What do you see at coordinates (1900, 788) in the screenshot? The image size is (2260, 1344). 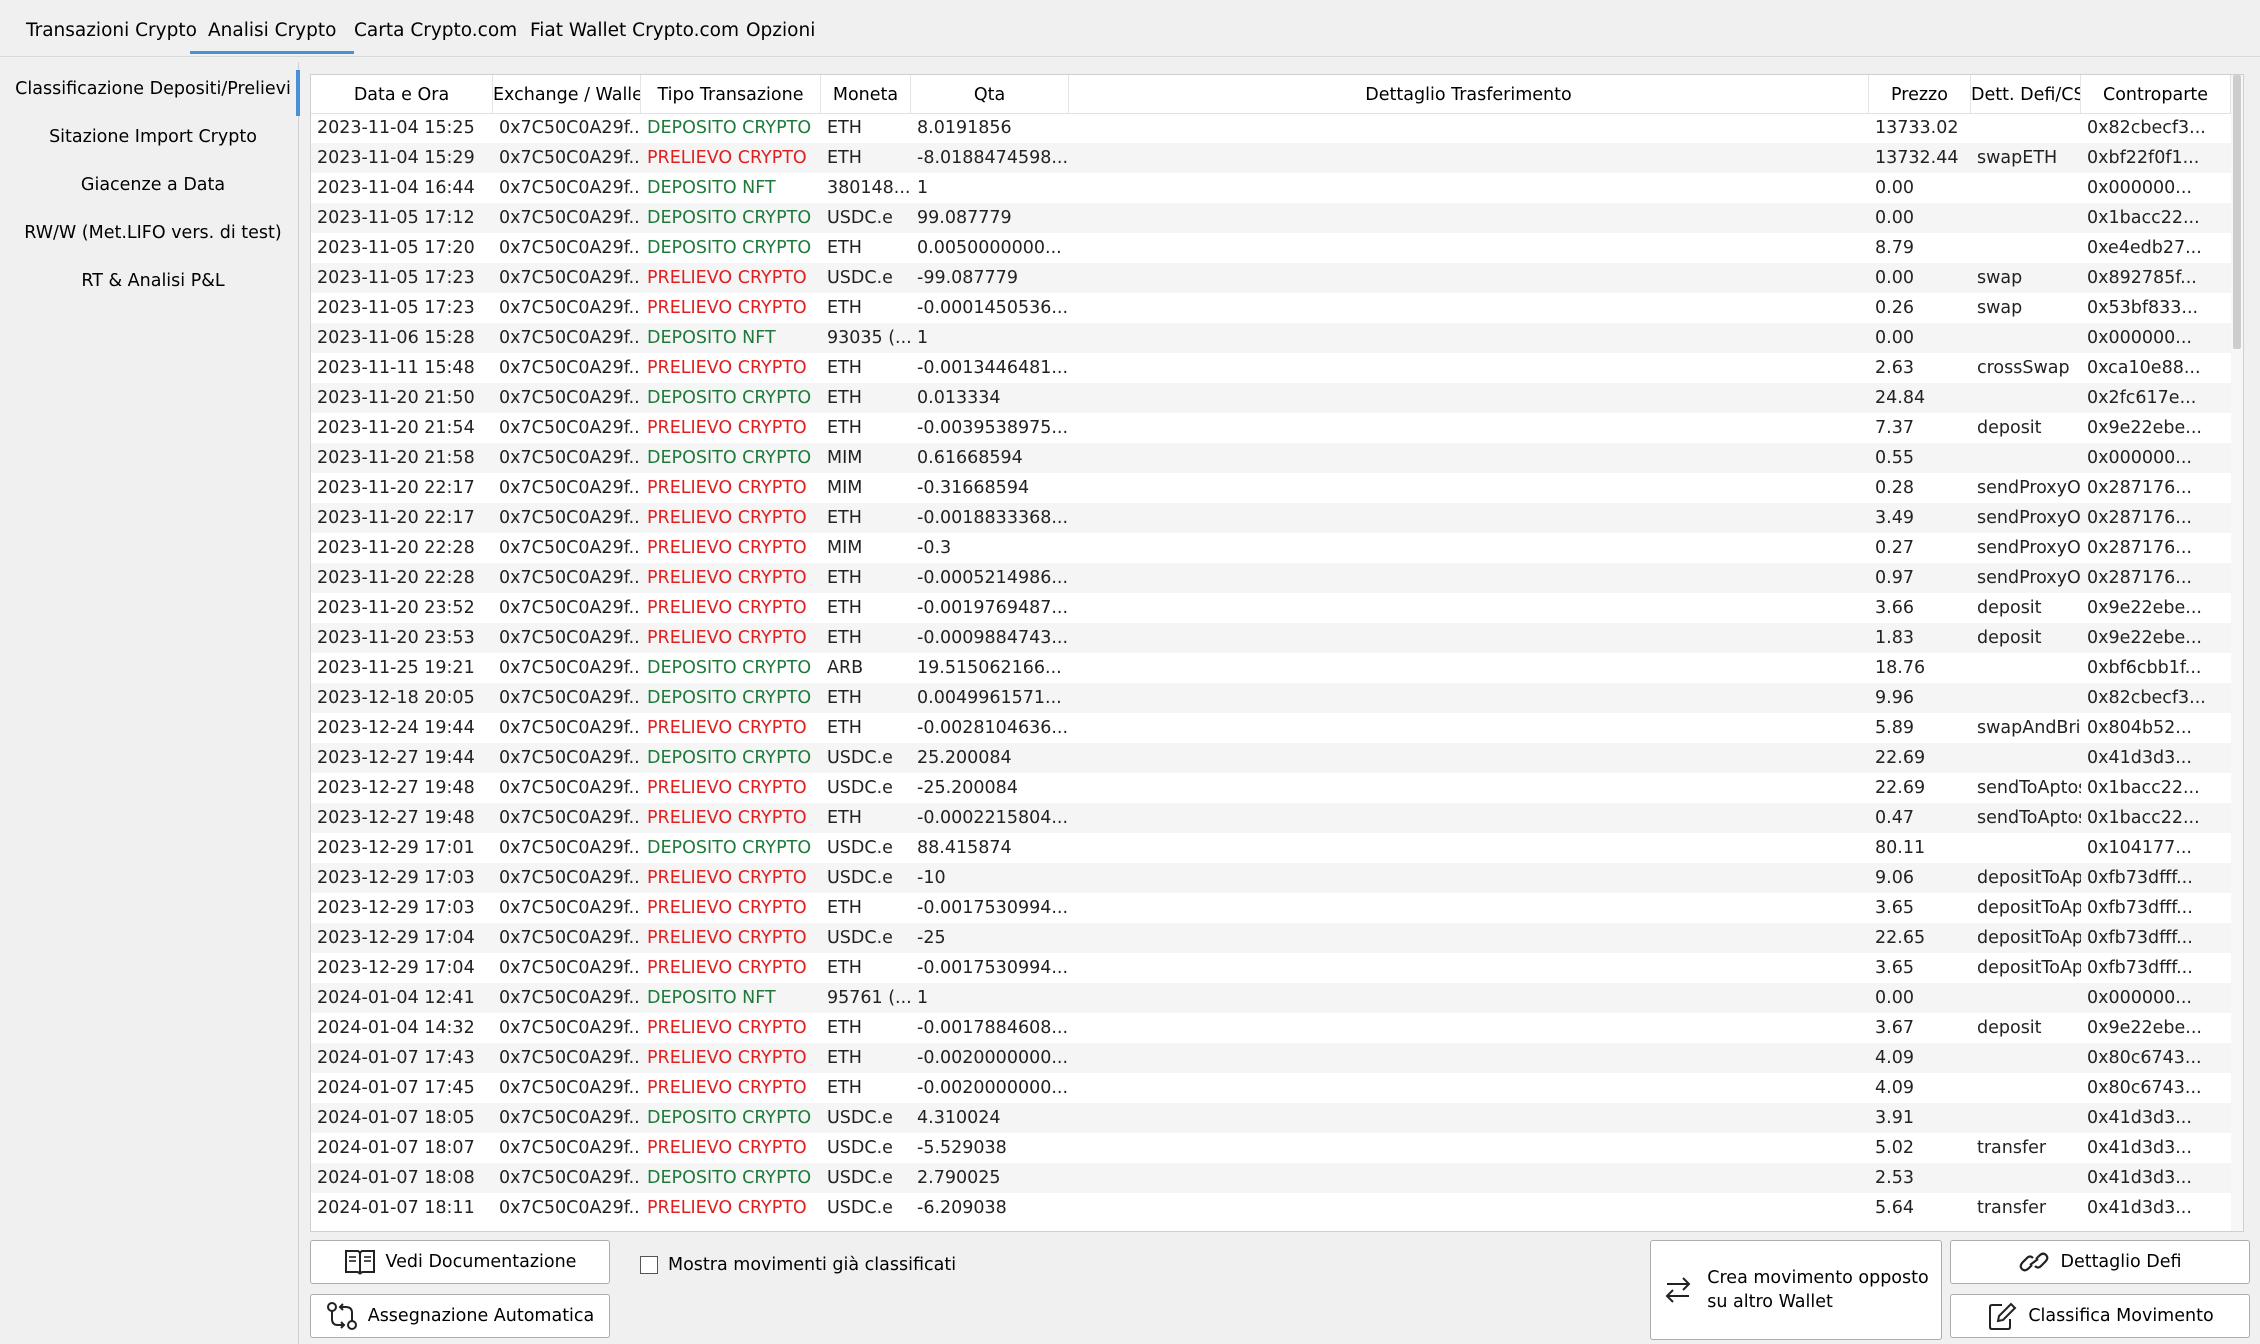 I see `col-prezzo-cell: 22.69` at bounding box center [1900, 788].